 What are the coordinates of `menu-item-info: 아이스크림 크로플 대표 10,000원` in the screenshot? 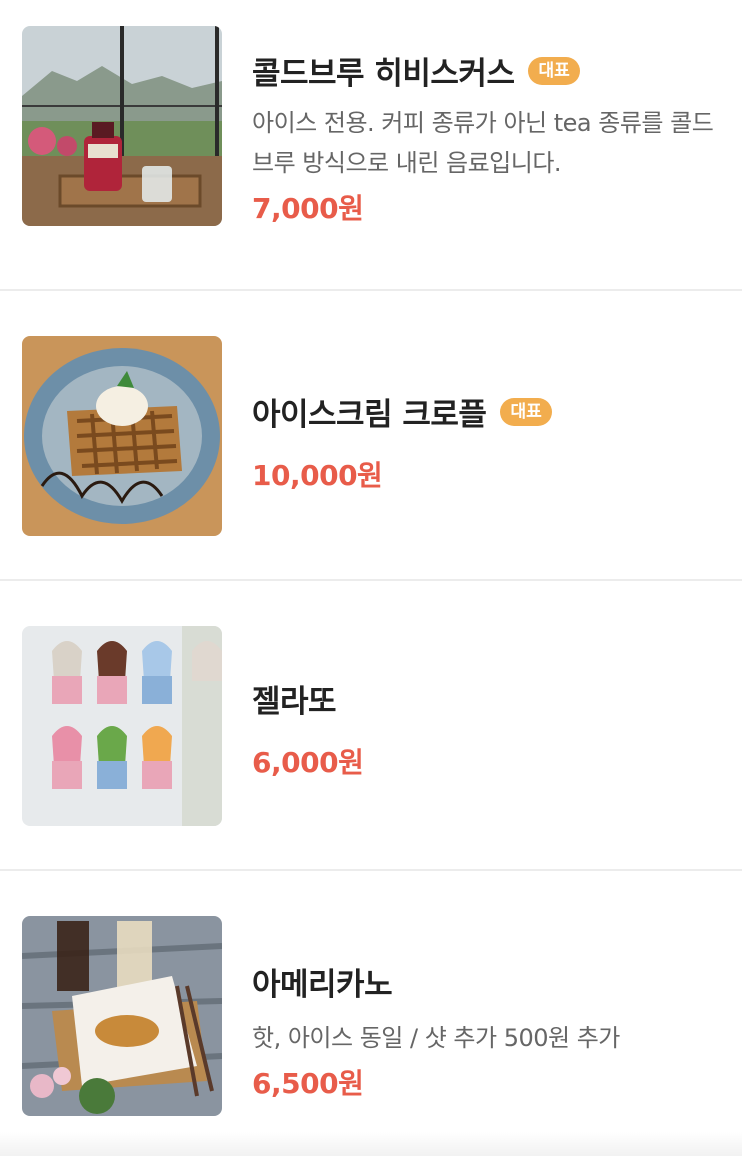 It's located at (487, 441).